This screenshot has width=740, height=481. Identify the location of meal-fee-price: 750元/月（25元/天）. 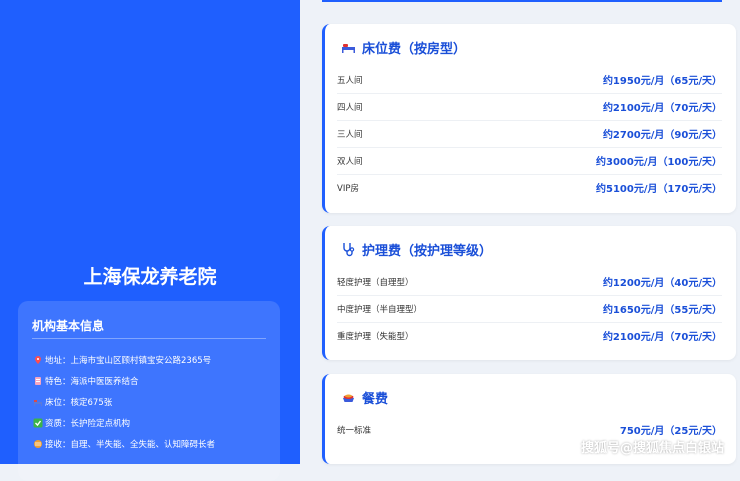
(670, 431).